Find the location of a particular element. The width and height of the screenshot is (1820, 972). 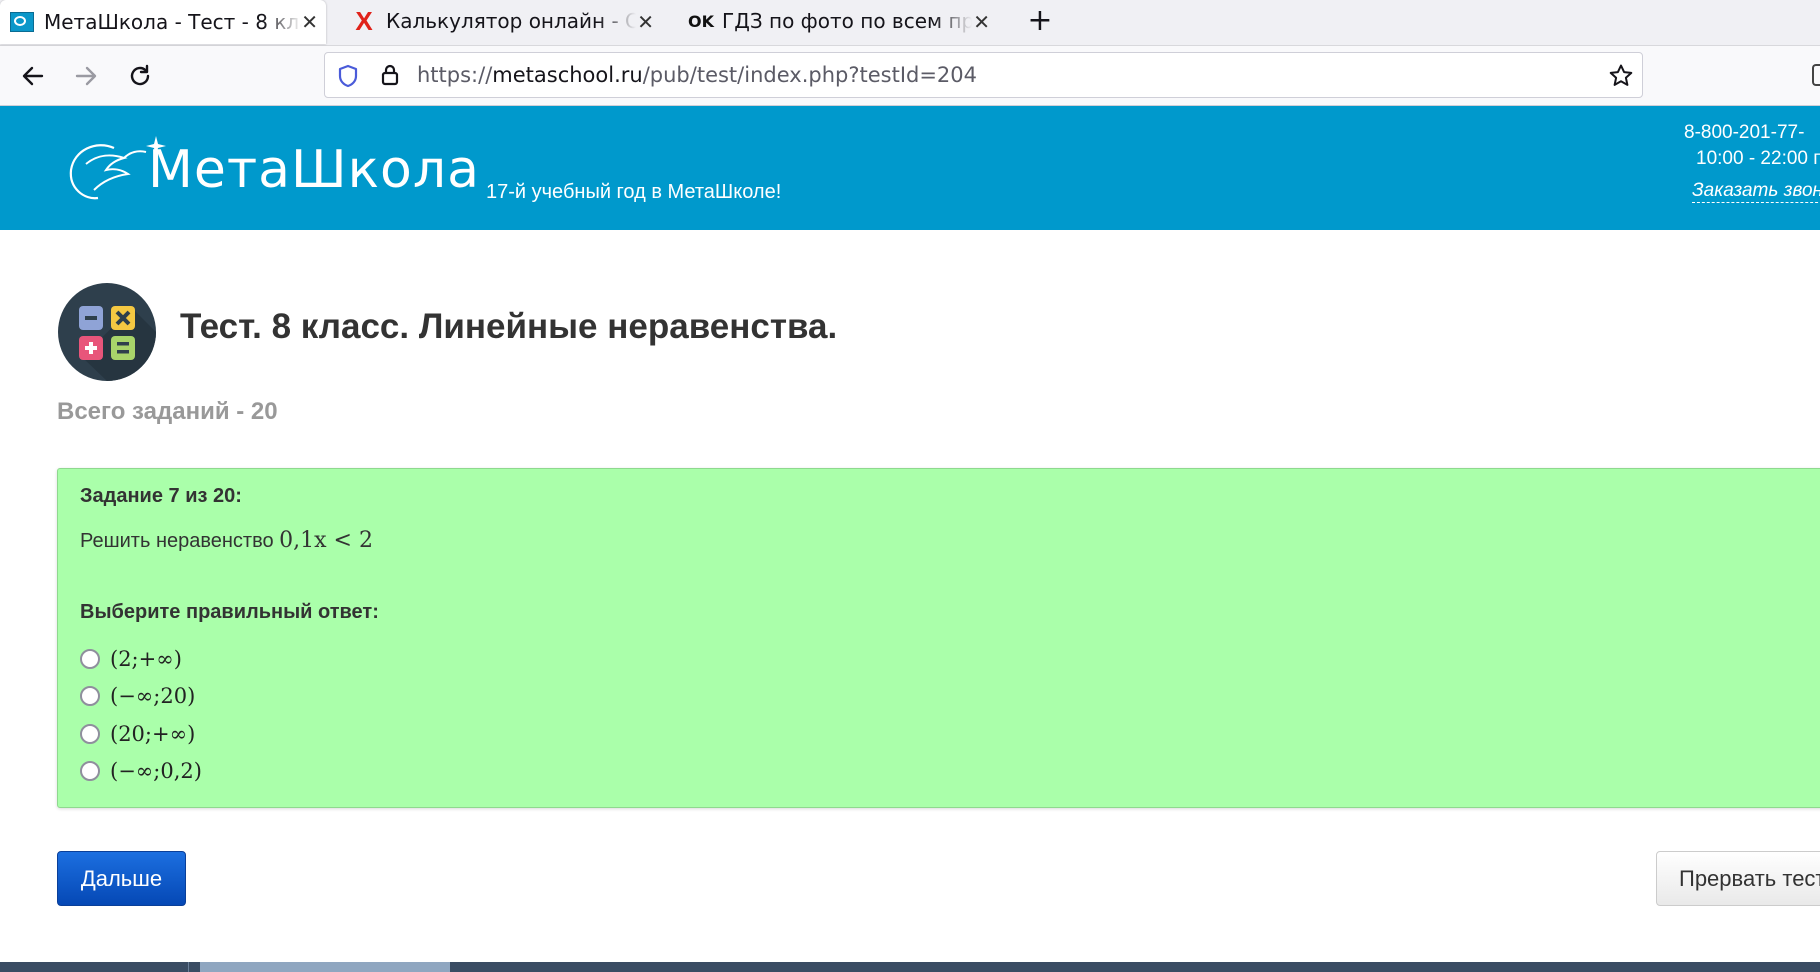

callback-link: Заказать звон is located at coordinates (1756, 191).